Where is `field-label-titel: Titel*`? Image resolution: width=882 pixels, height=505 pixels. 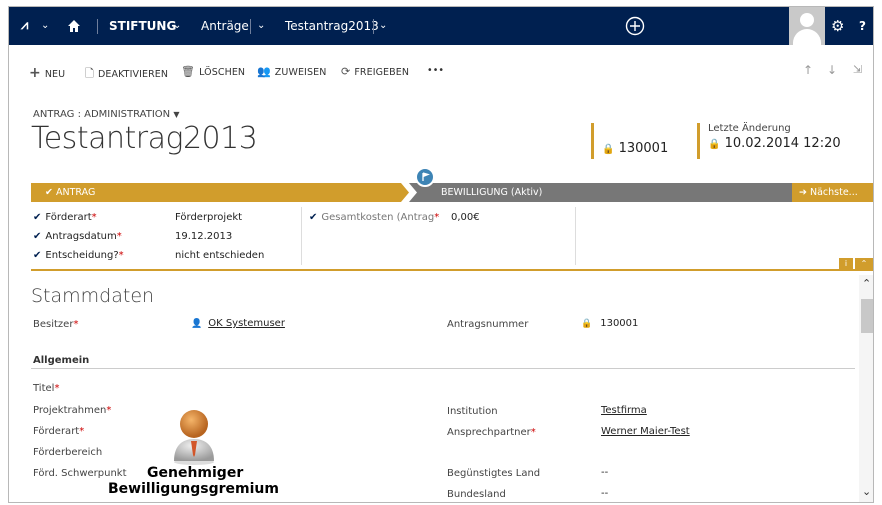
field-label-titel: Titel* is located at coordinates (46, 388).